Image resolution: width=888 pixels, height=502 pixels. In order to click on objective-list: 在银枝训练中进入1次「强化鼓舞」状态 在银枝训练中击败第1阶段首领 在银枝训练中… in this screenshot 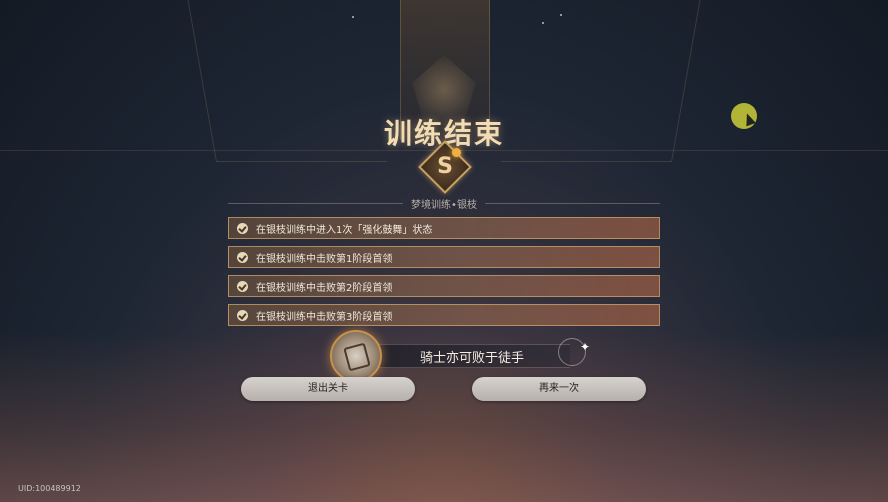, I will do `click(444, 275)`.